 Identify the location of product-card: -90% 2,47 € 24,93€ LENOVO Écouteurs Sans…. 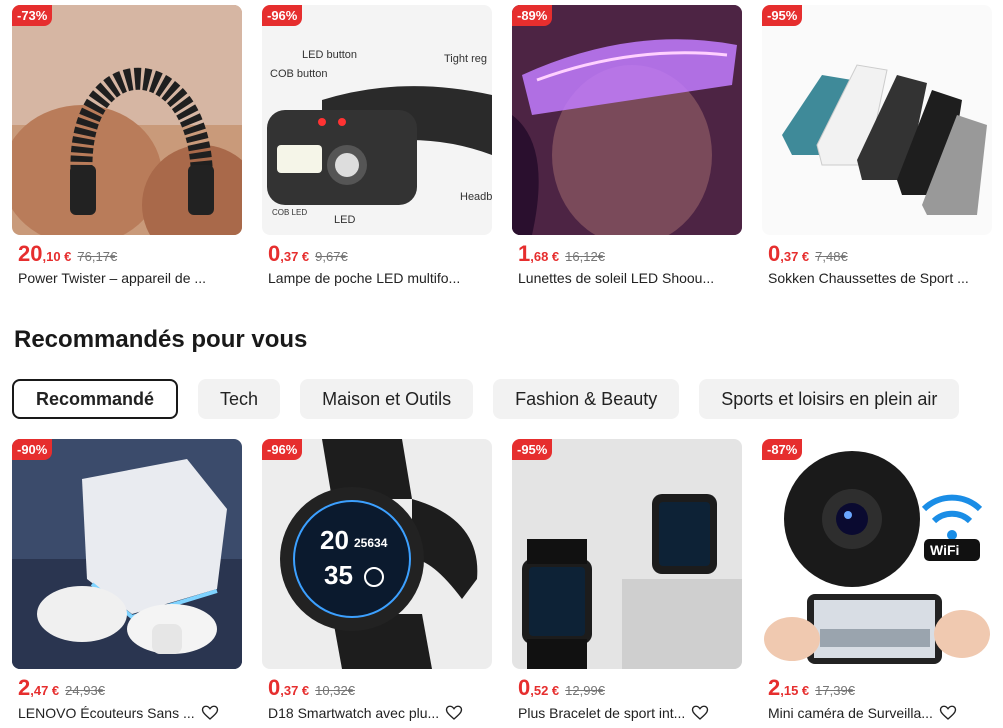
(127, 580).